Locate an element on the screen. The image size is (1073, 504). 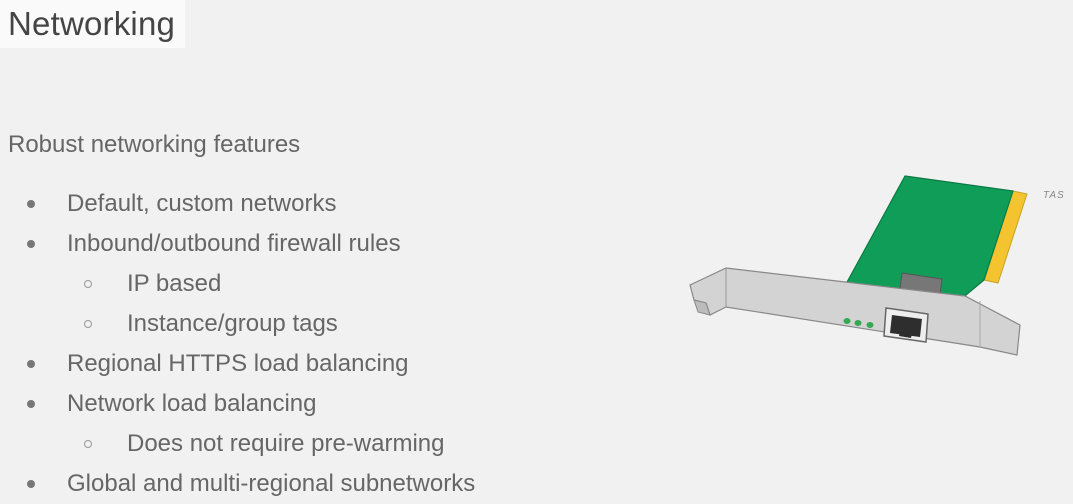
bullet-item: Default, custom networks is located at coordinates (310, 204).